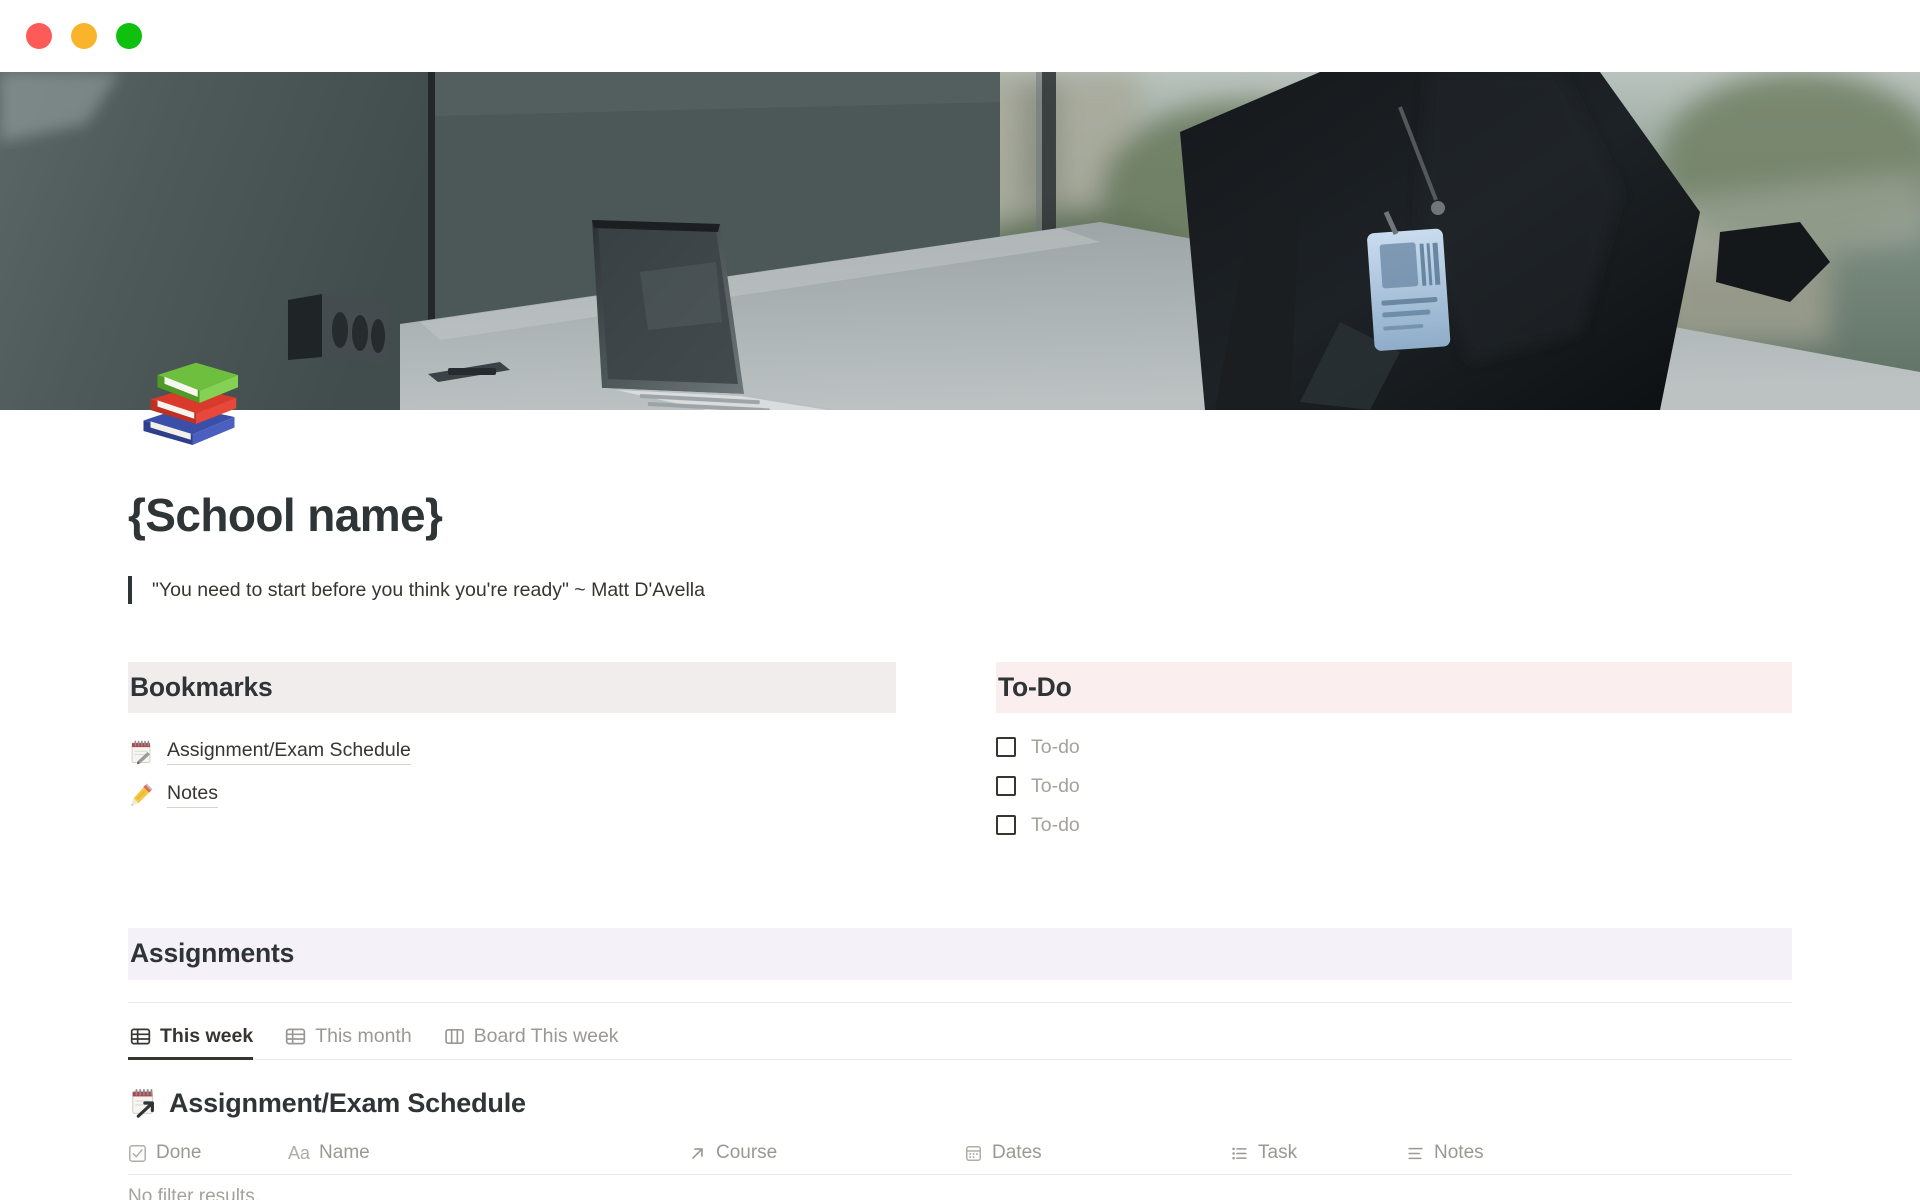 Image resolution: width=1920 pixels, height=1200 pixels. What do you see at coordinates (960, 1032) in the screenshot?
I see `database-view-tabs: This week This month Board This week` at bounding box center [960, 1032].